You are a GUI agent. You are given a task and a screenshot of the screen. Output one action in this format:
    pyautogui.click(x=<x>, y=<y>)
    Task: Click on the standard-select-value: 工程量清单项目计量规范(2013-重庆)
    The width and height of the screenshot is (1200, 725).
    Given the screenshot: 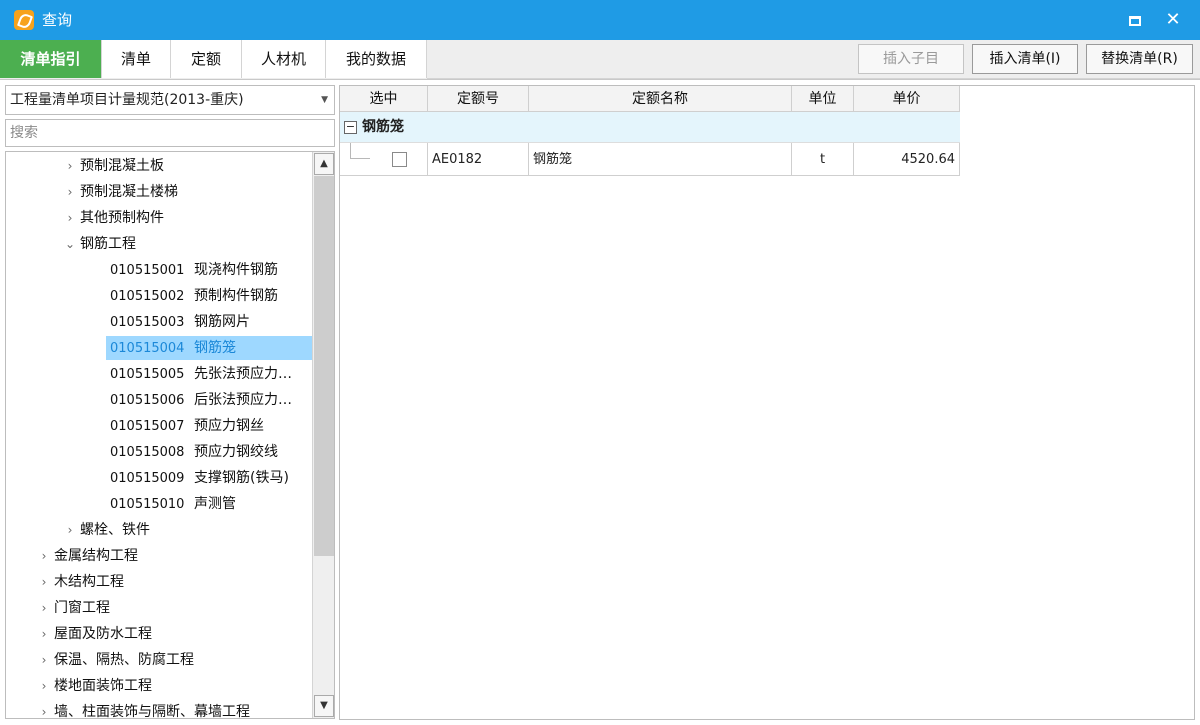 What is the action you would take?
    pyautogui.click(x=127, y=100)
    